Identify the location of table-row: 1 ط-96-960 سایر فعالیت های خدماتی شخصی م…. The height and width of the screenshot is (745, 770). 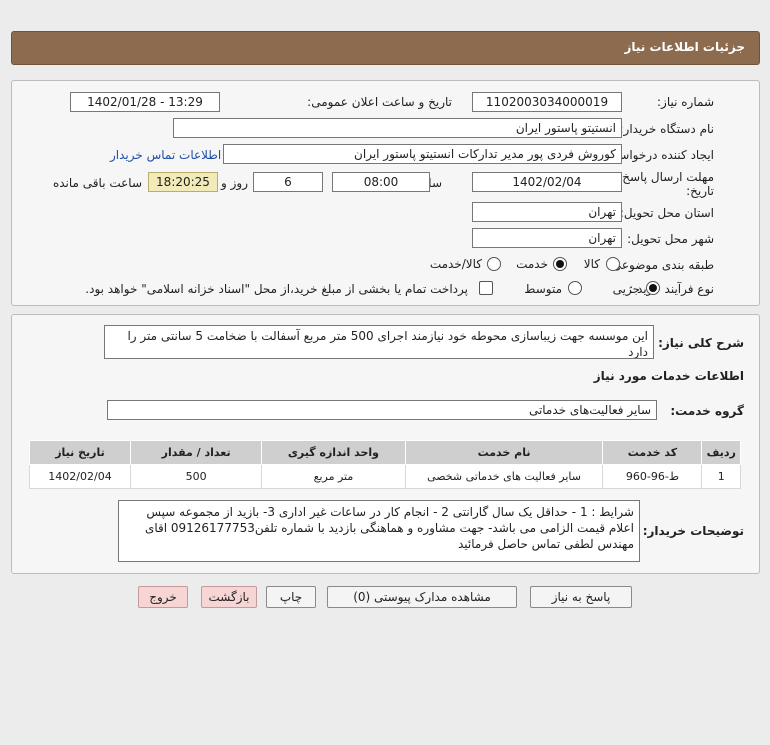
(385, 476).